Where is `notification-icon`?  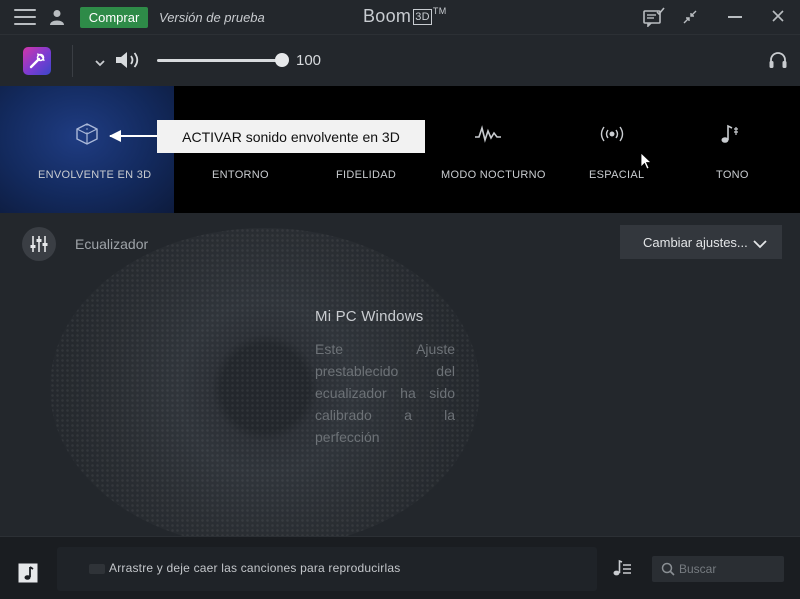 notification-icon is located at coordinates (654, 17).